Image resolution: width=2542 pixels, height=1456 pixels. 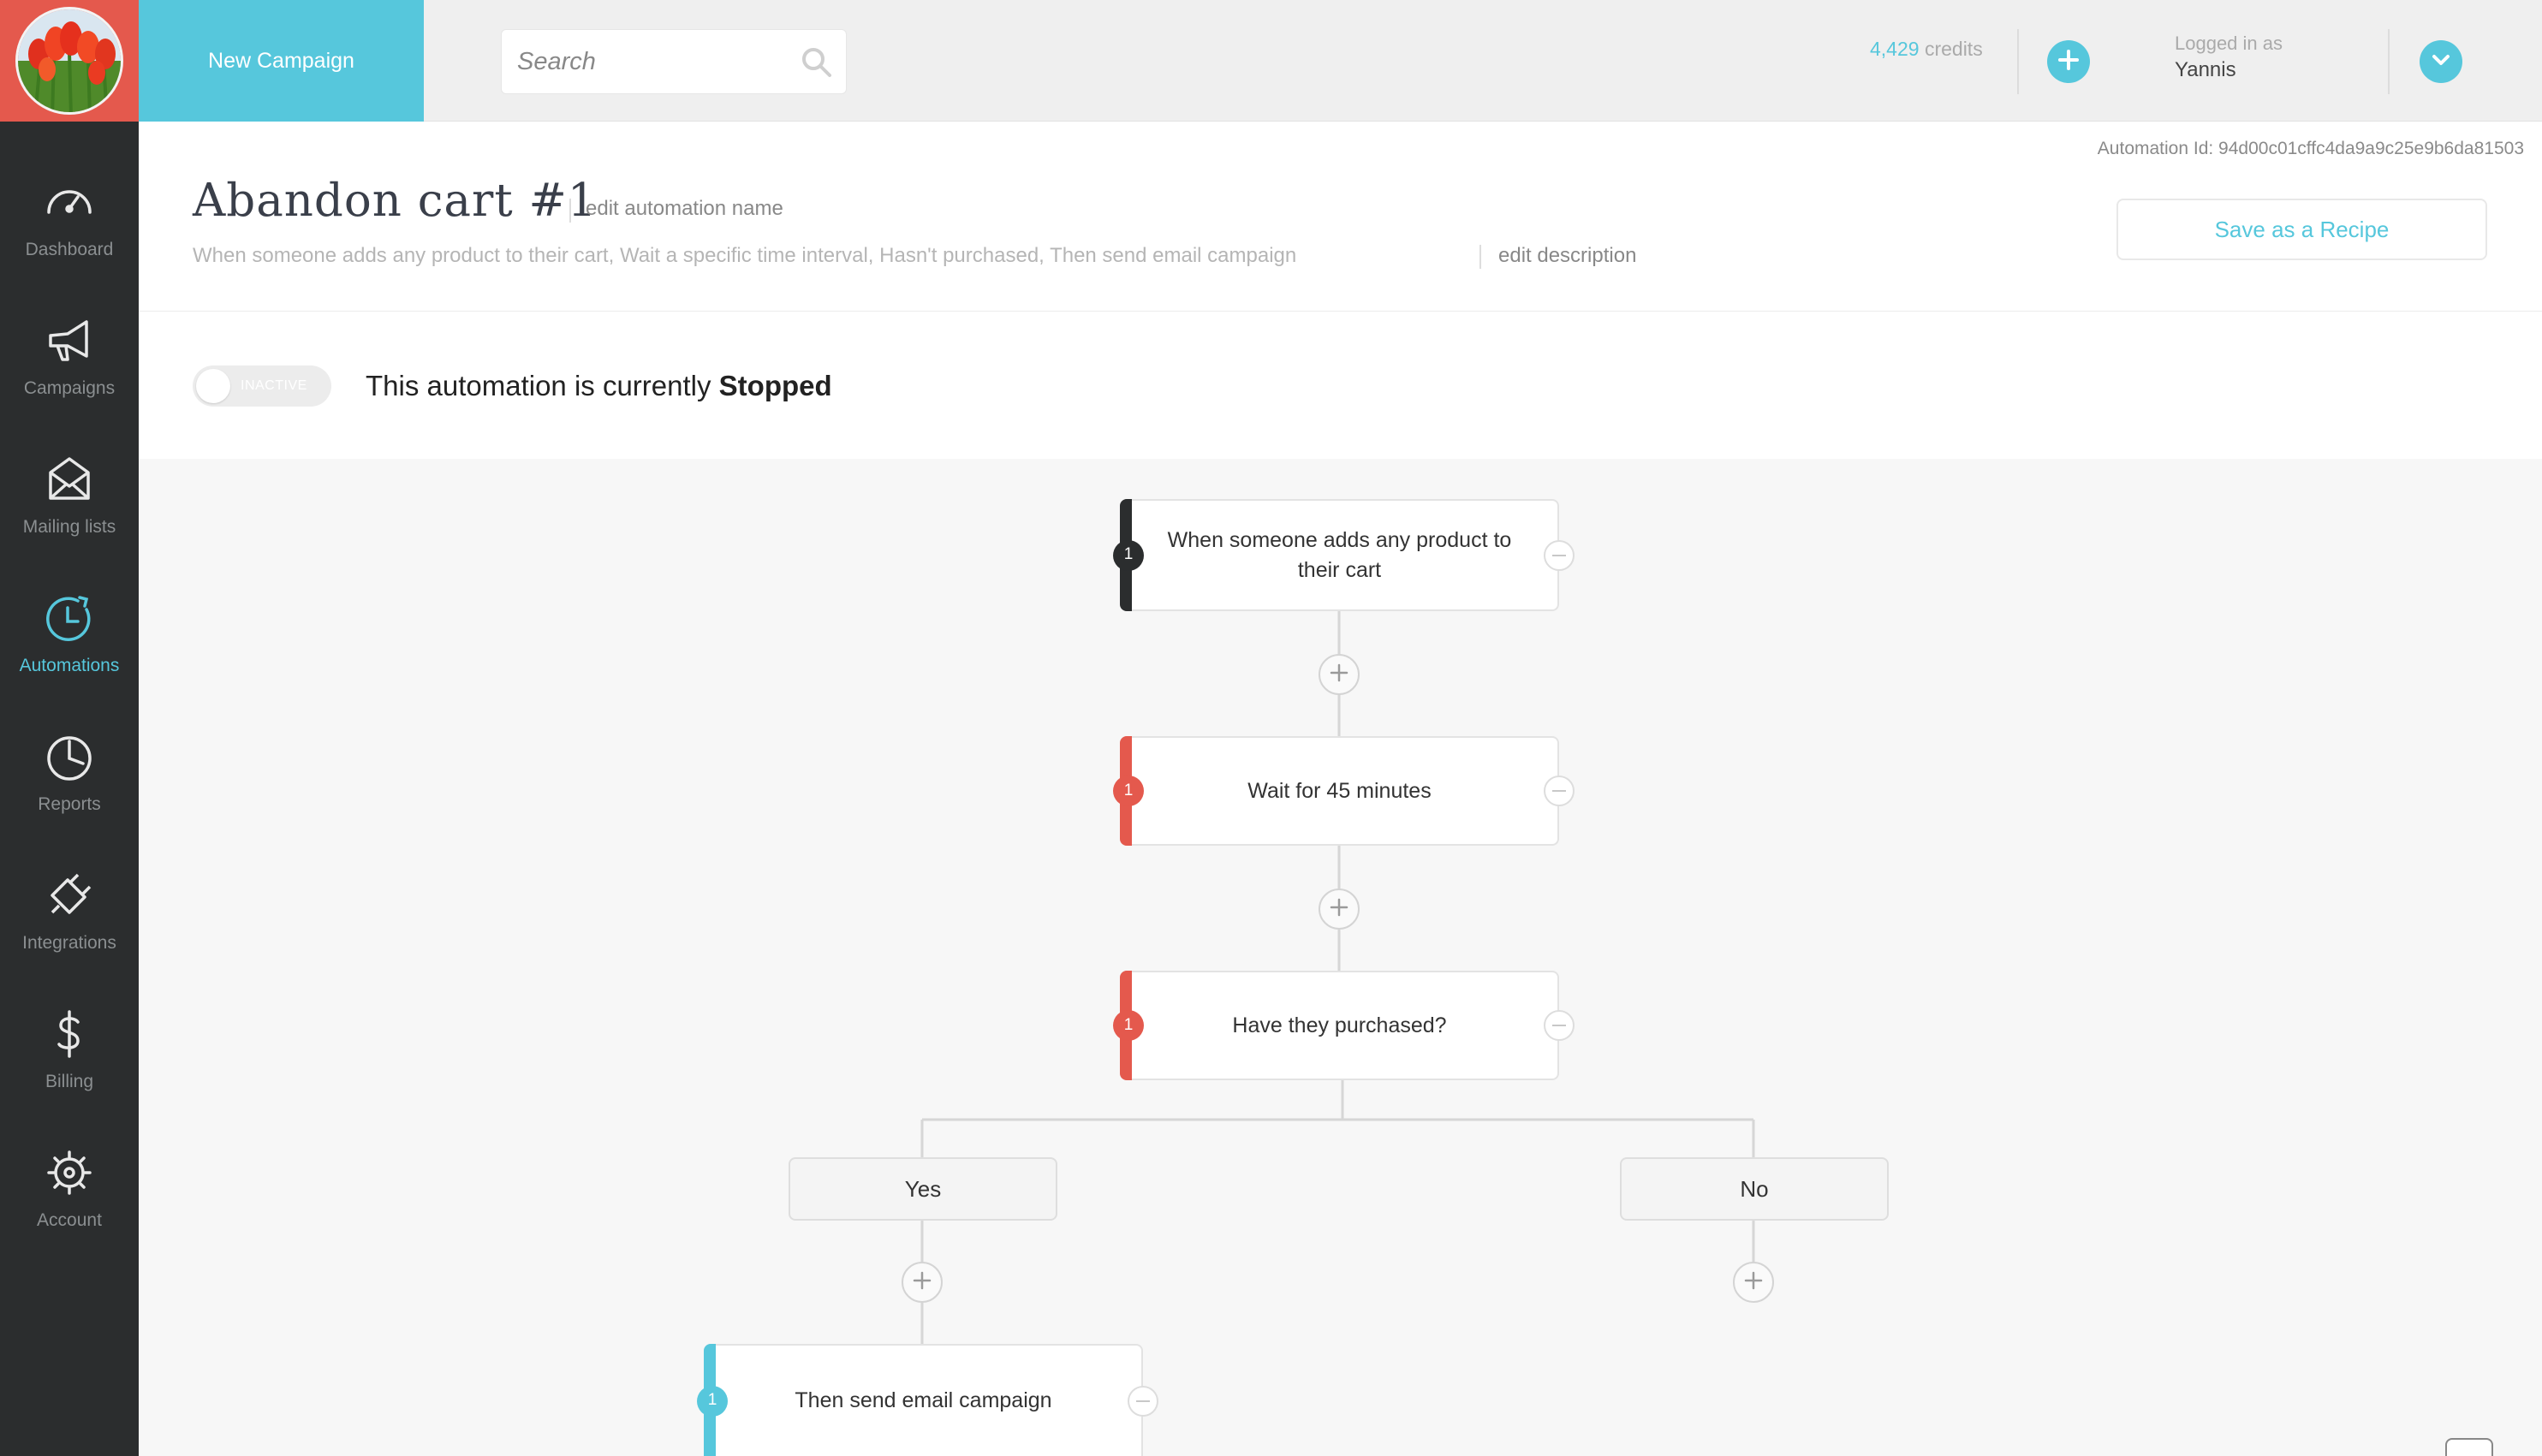 What do you see at coordinates (69, 388) in the screenshot?
I see `sidebar-item-label: Campaigns` at bounding box center [69, 388].